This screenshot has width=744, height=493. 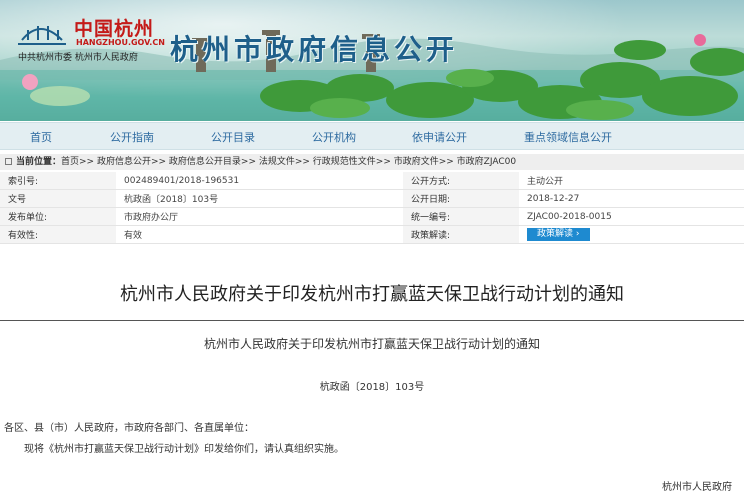 What do you see at coordinates (461, 234) in the screenshot?
I see `info-label: 政策解读:` at bounding box center [461, 234].